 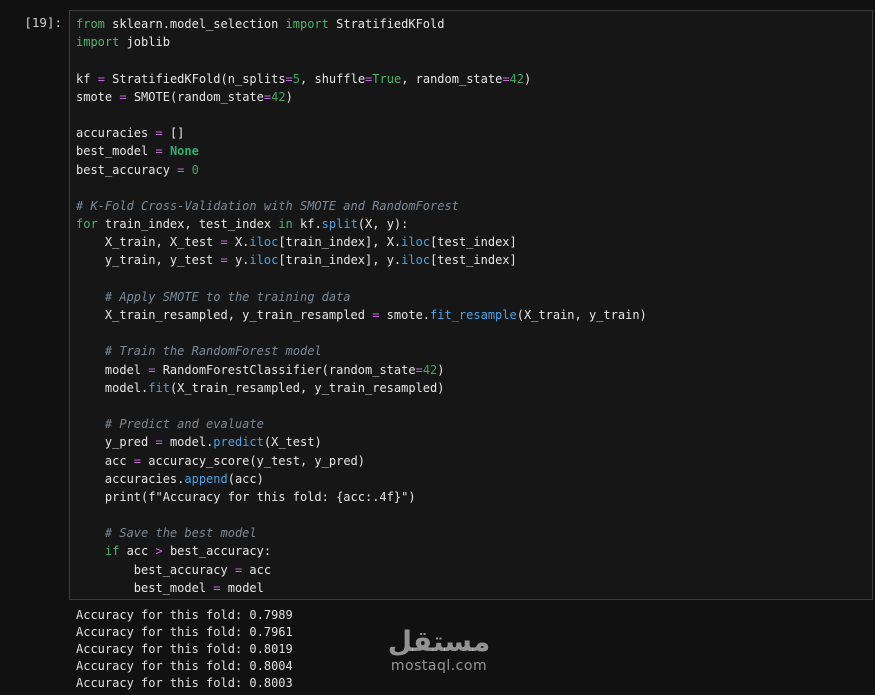 I want to click on code-line: # Predict and evaluate, so click(x=361, y=424).